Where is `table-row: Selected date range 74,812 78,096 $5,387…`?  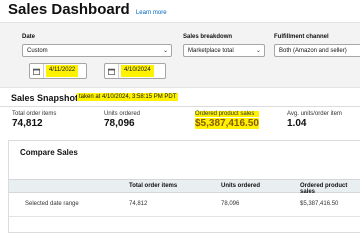 table-row: Selected date range 74,812 78,096 $5,387… is located at coordinates (184, 205).